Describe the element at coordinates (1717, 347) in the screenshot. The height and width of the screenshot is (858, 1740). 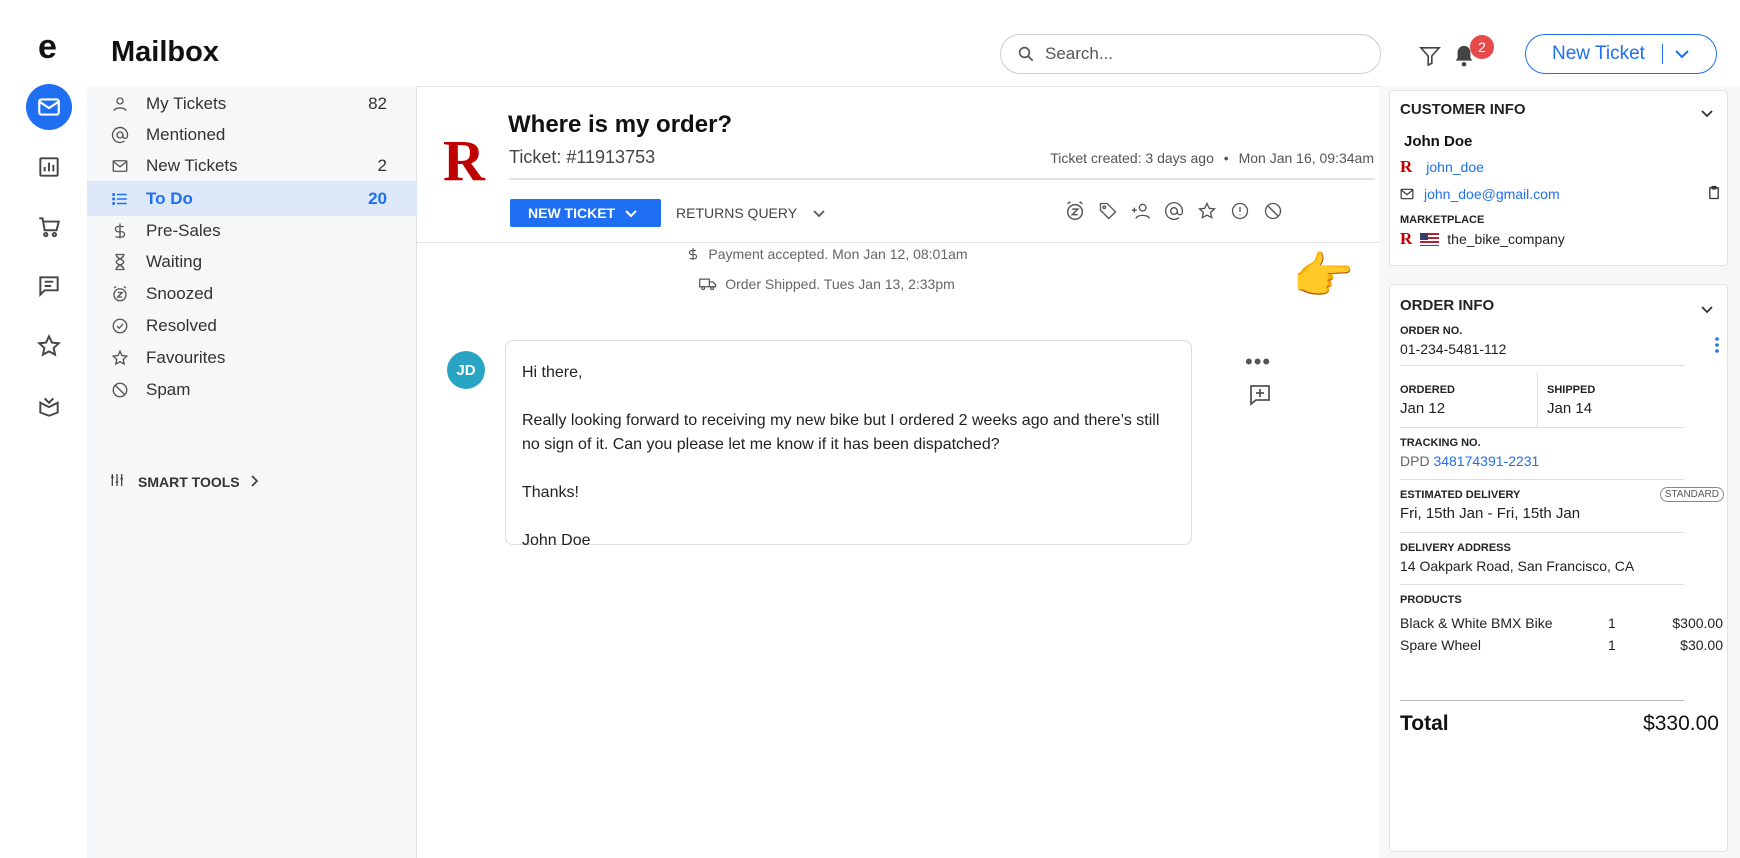
I see `kebab-menu-icon` at that location.